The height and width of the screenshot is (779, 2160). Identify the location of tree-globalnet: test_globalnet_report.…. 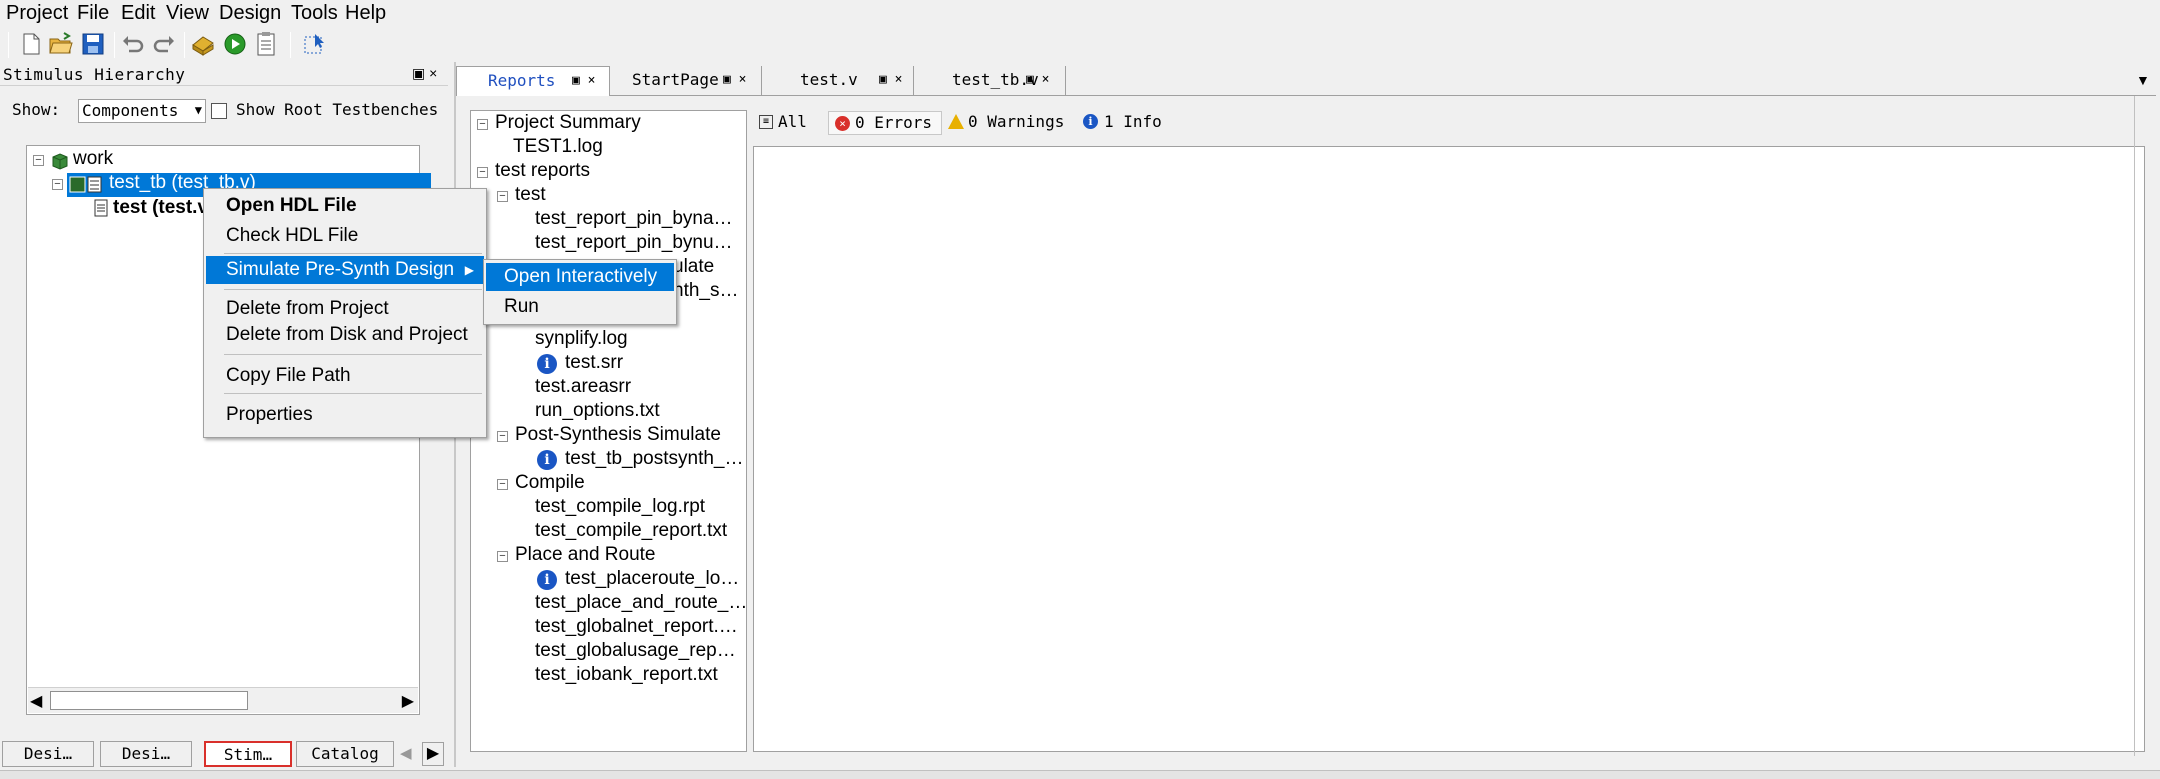
(636, 627).